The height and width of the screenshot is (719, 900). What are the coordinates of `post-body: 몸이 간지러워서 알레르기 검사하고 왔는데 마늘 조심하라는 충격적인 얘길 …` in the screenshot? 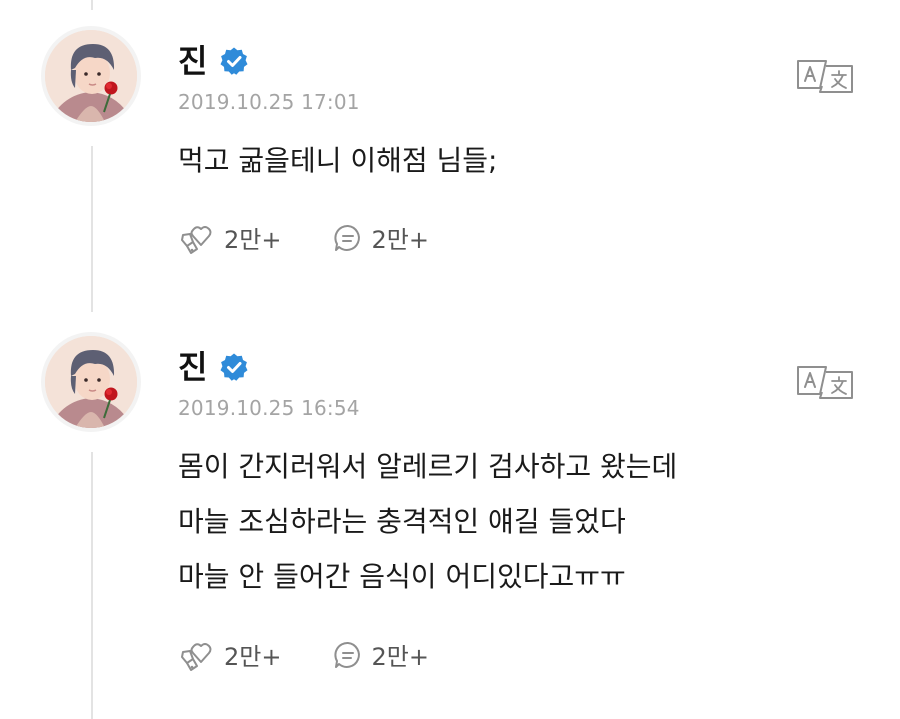 It's located at (427, 521).